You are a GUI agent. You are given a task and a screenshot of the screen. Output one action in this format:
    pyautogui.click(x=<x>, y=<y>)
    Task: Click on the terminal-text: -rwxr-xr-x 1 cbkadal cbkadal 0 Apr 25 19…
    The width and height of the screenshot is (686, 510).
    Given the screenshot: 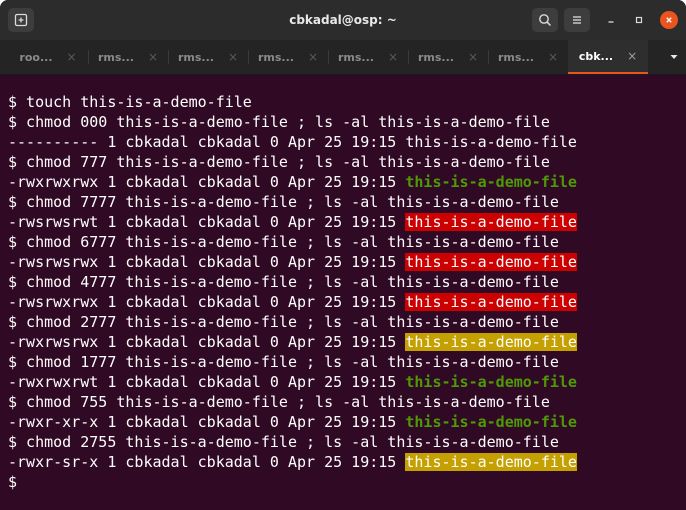 What is the action you would take?
    pyautogui.click(x=207, y=422)
    